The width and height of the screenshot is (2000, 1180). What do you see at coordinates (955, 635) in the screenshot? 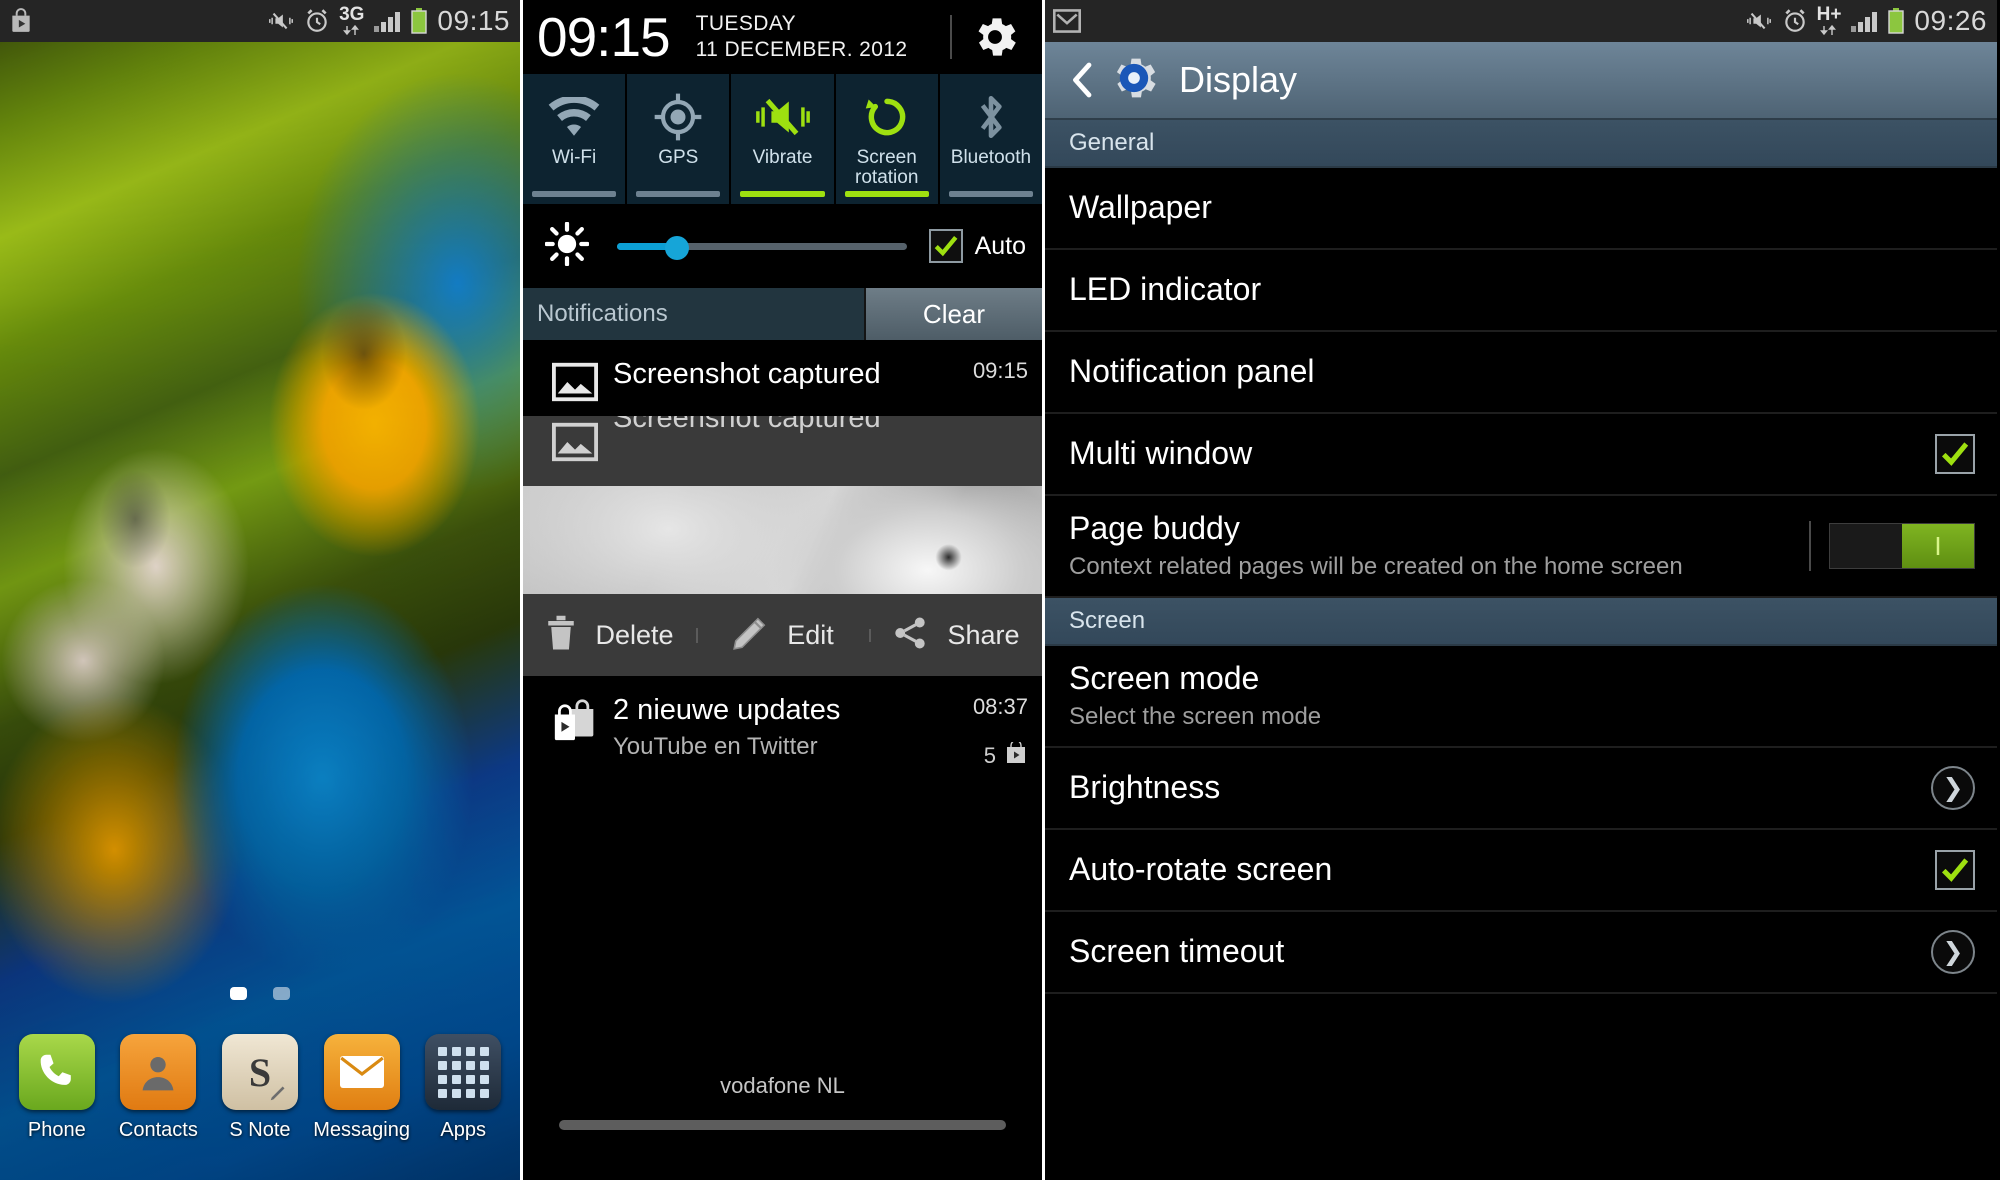
I see `share-button: Share` at bounding box center [955, 635].